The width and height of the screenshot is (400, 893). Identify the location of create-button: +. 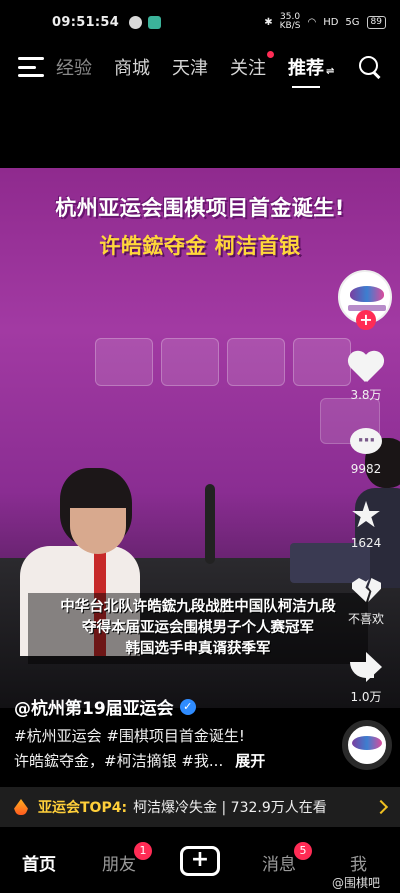
(200, 861).